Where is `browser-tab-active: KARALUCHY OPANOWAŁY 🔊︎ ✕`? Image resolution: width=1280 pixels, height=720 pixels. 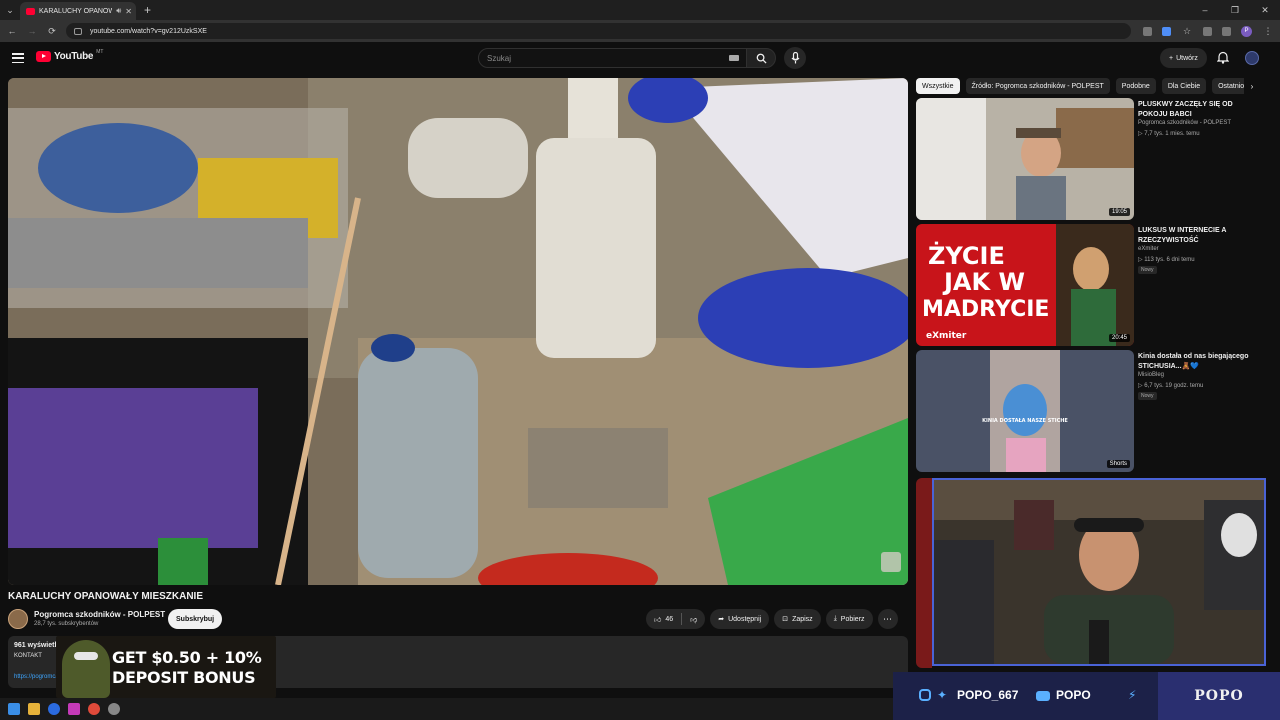 browser-tab-active: KARALUCHY OPANOWAŁY 🔊︎ ✕ is located at coordinates (78, 11).